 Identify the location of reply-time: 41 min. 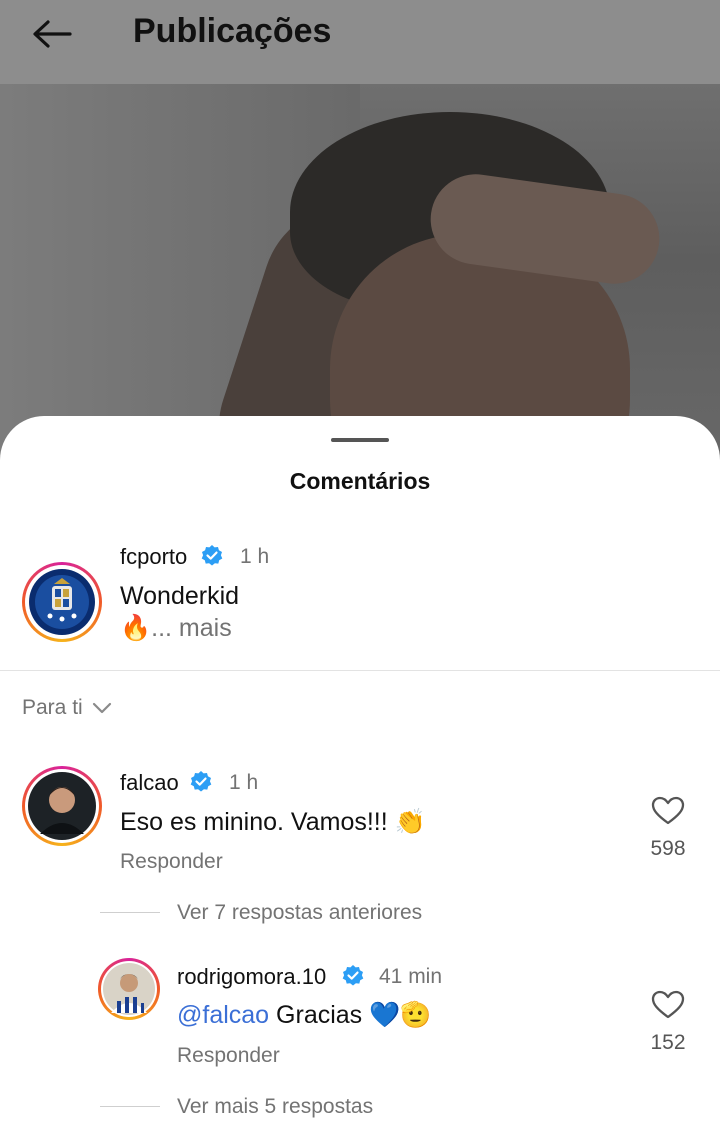
(411, 976).